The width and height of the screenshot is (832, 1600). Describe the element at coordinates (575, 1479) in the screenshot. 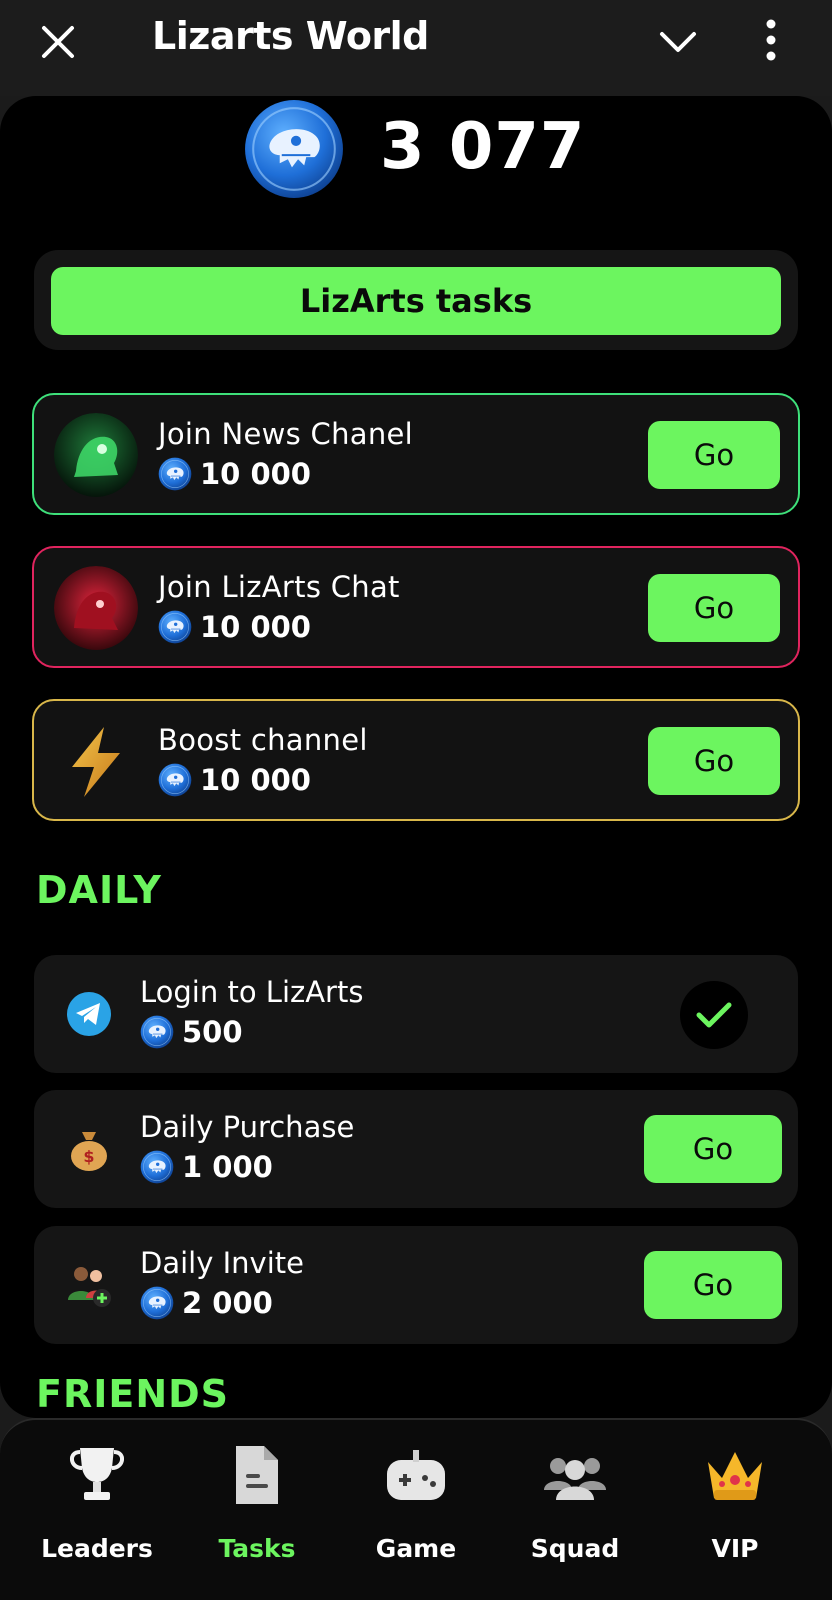

I see `group-icon` at that location.